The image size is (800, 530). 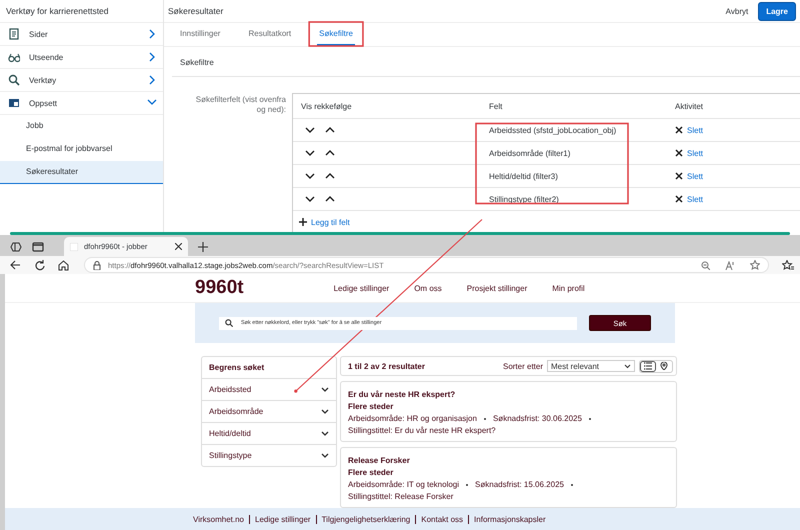 What do you see at coordinates (229, 323) in the screenshot?
I see `search-icon` at bounding box center [229, 323].